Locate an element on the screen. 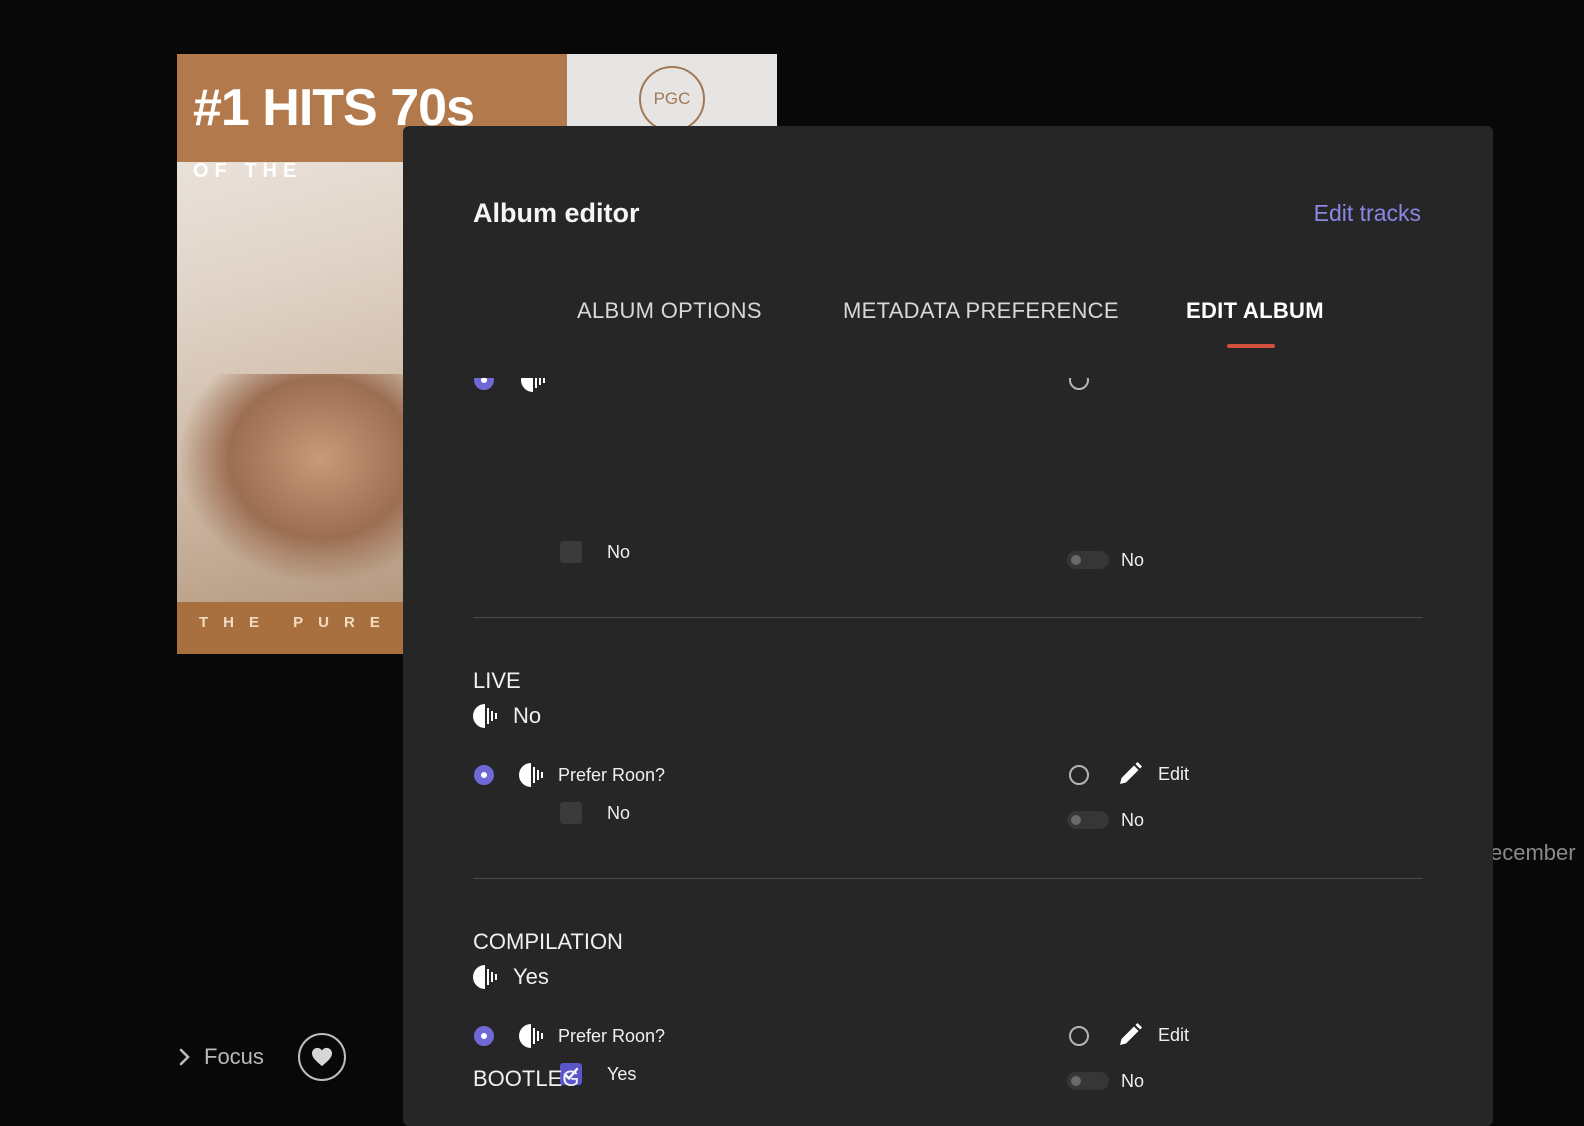  cover-tagline: THE PURE is located at coordinates (297, 622).